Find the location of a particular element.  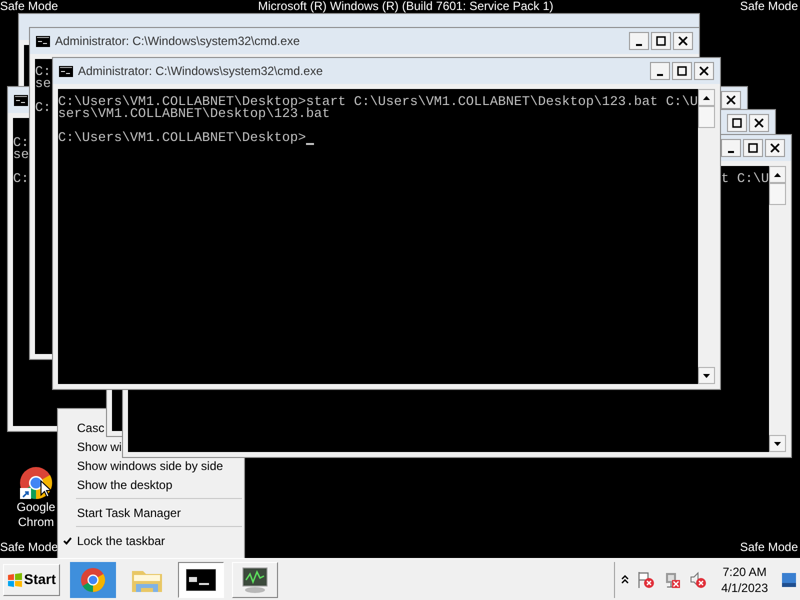

build-label: Microsoft (R) Windows (R) (Build 7601: Service Pack 1) is located at coordinates (406, 6).